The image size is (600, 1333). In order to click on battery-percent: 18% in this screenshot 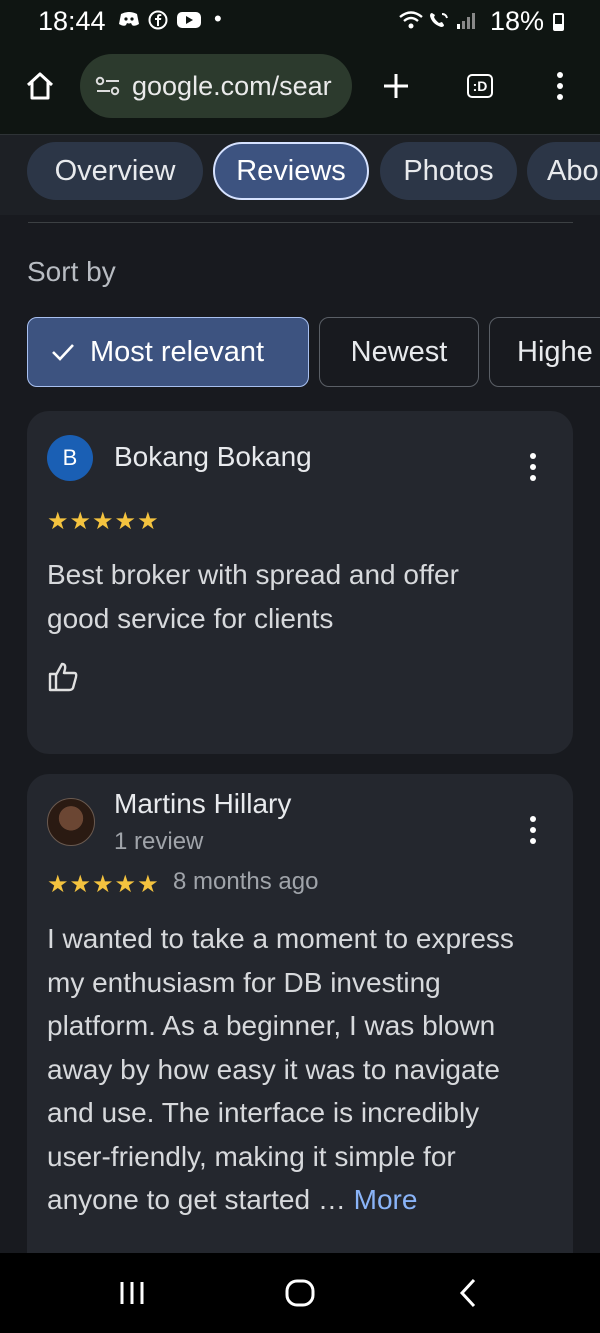, I will do `click(516, 21)`.